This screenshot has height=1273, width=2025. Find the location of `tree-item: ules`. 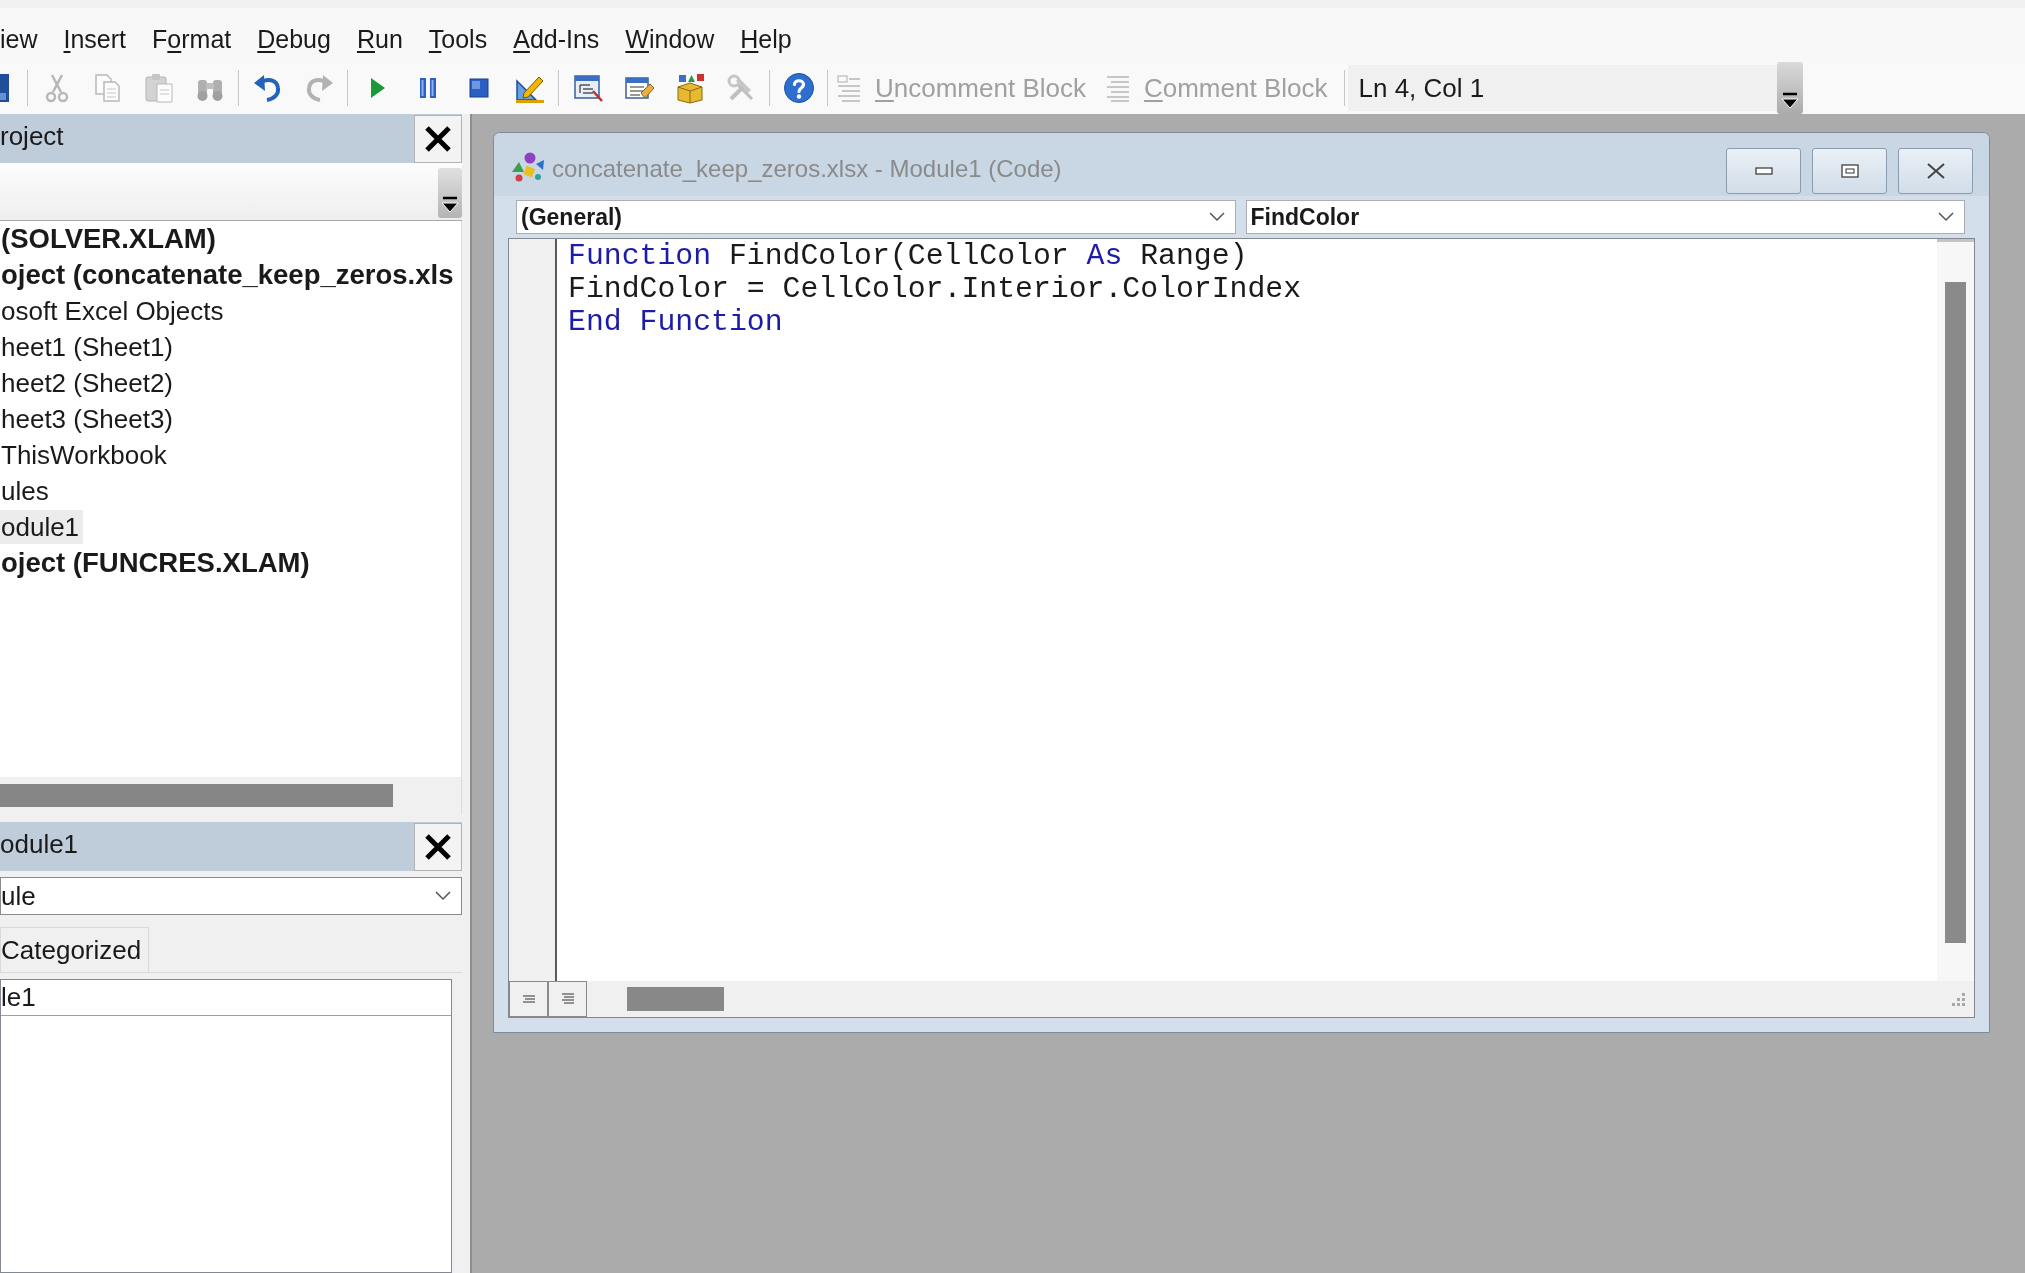

tree-item: ules is located at coordinates (26, 491).